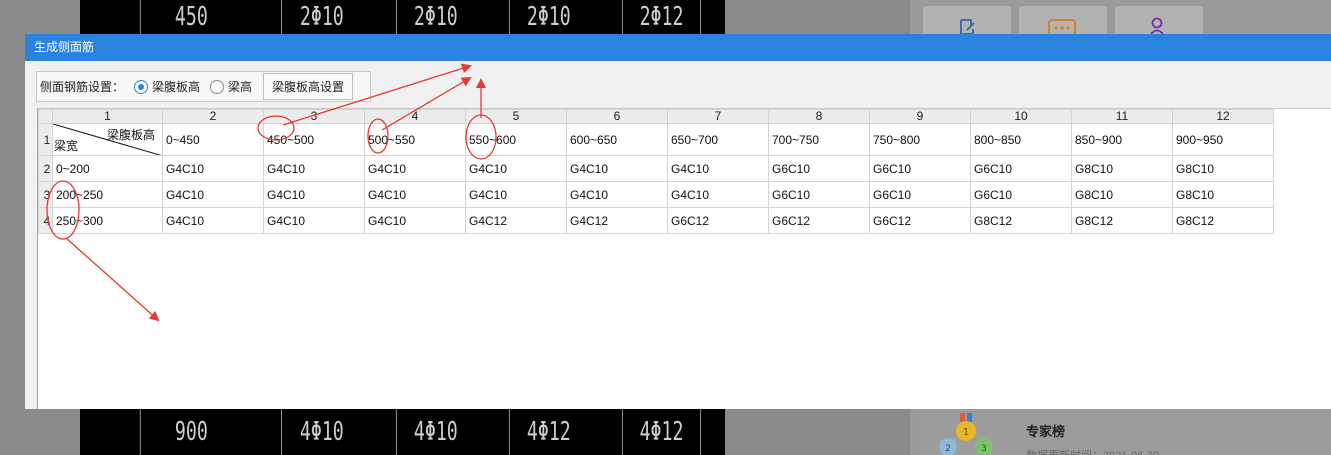 This screenshot has width=1331, height=455. What do you see at coordinates (967, 21) in the screenshot?
I see `side-tile-edit` at bounding box center [967, 21].